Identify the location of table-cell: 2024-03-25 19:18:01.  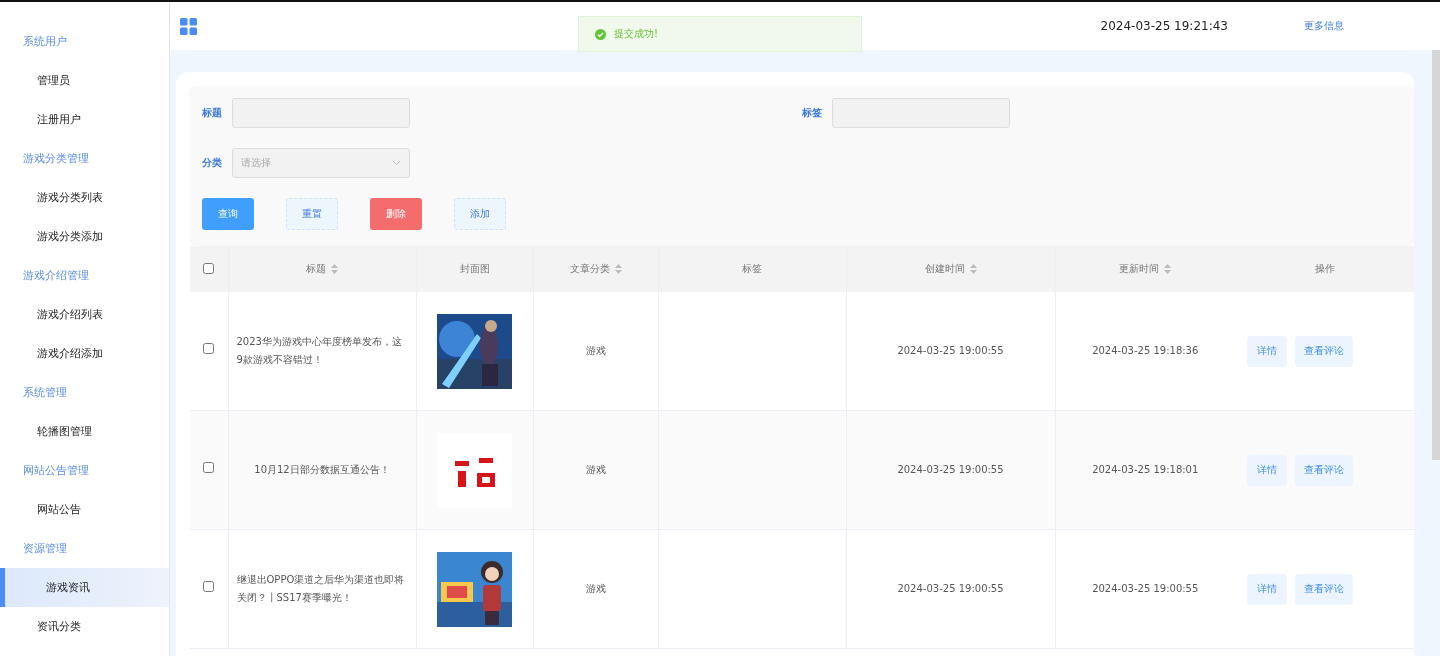
(1145, 469).